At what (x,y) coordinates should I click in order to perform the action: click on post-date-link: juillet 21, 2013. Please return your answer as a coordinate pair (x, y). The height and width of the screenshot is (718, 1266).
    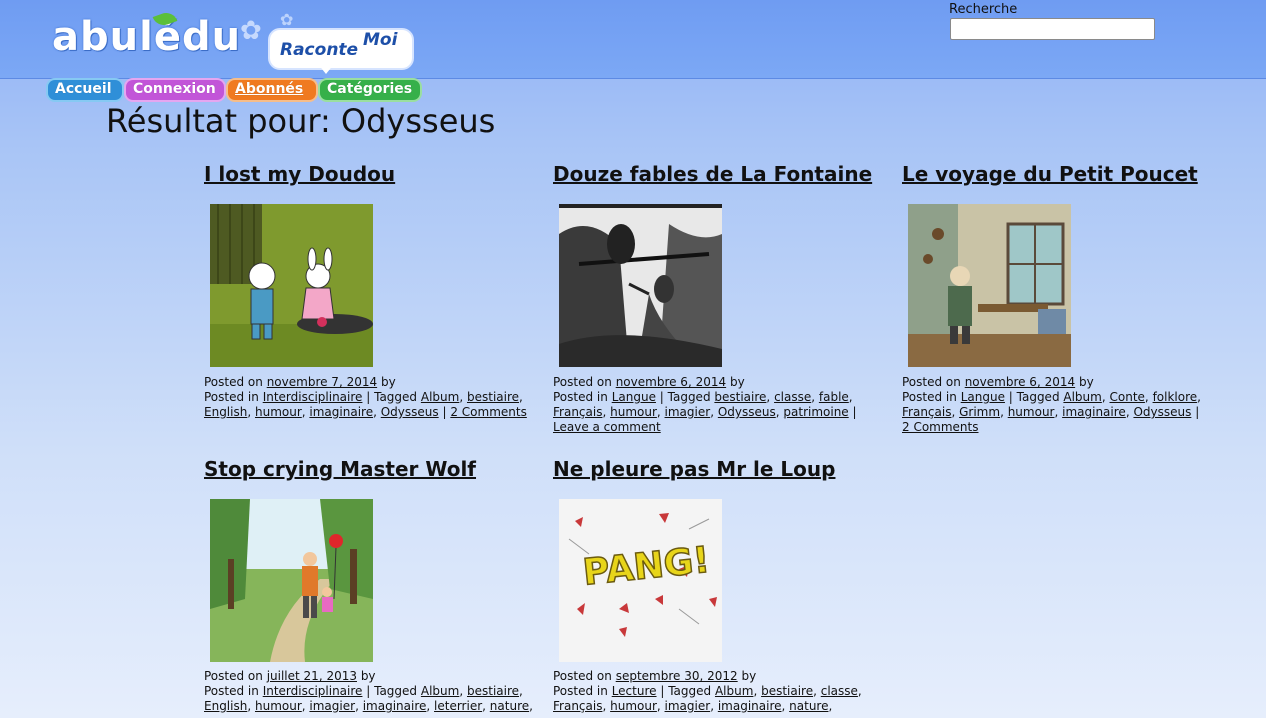
    Looking at the image, I should click on (312, 676).